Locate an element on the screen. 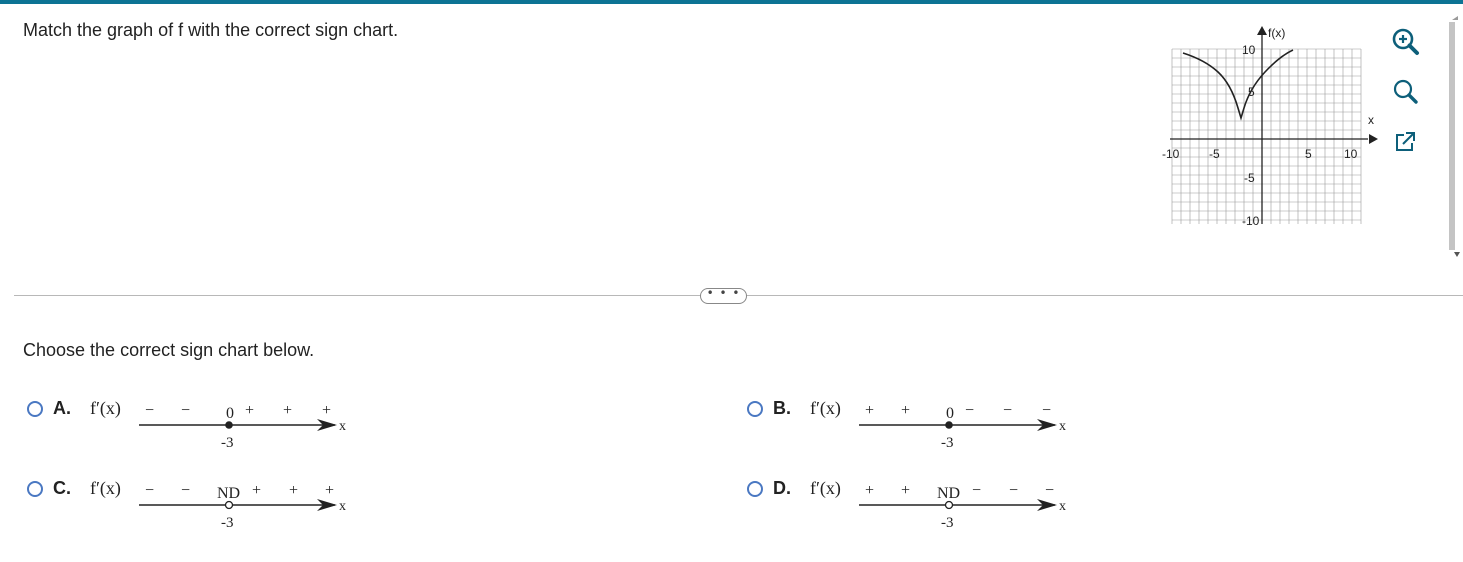  sign-chart: x ND -3 + + − − − is located at coordinates (962, 506).